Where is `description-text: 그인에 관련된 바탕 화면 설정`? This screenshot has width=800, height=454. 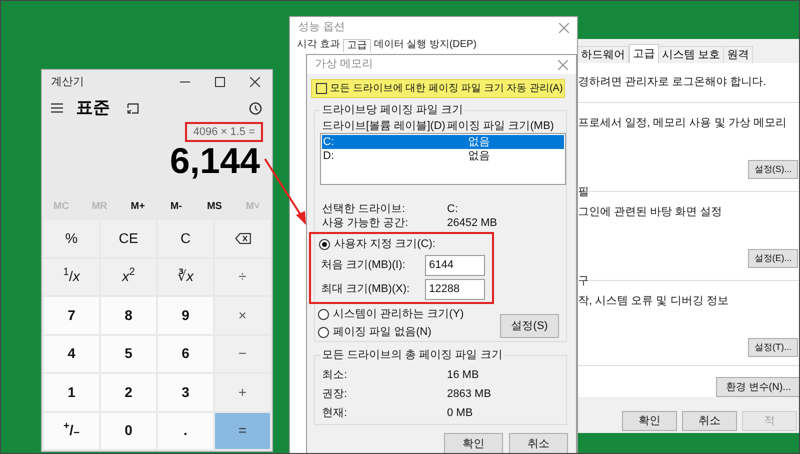 description-text: 그인에 관련된 바탕 화면 설정 is located at coordinates (651, 212).